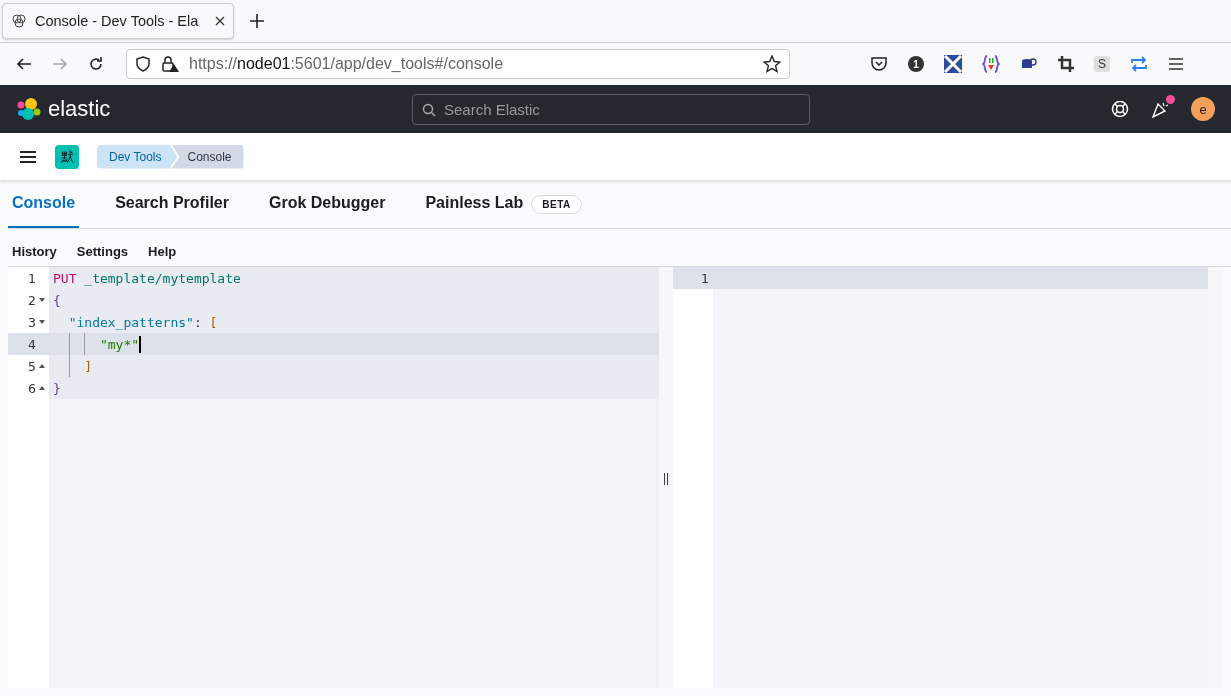  Describe the element at coordinates (172, 204) in the screenshot. I see `tab: Search Profiler` at that location.